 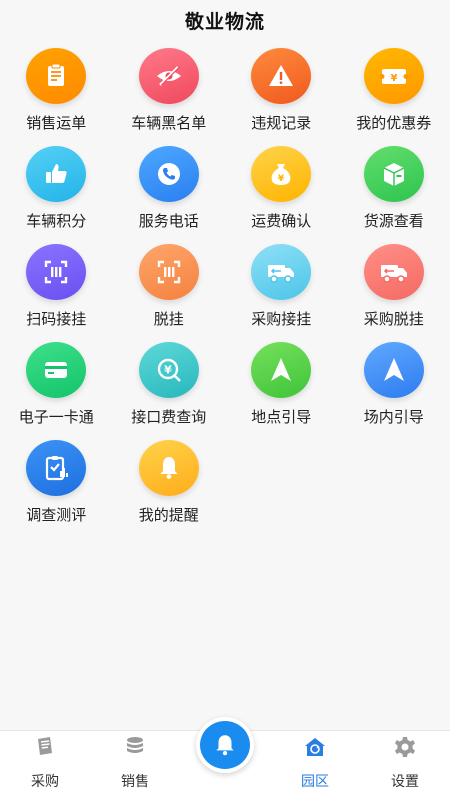 What do you see at coordinates (281, 76) in the screenshot?
I see `warning-icon` at bounding box center [281, 76].